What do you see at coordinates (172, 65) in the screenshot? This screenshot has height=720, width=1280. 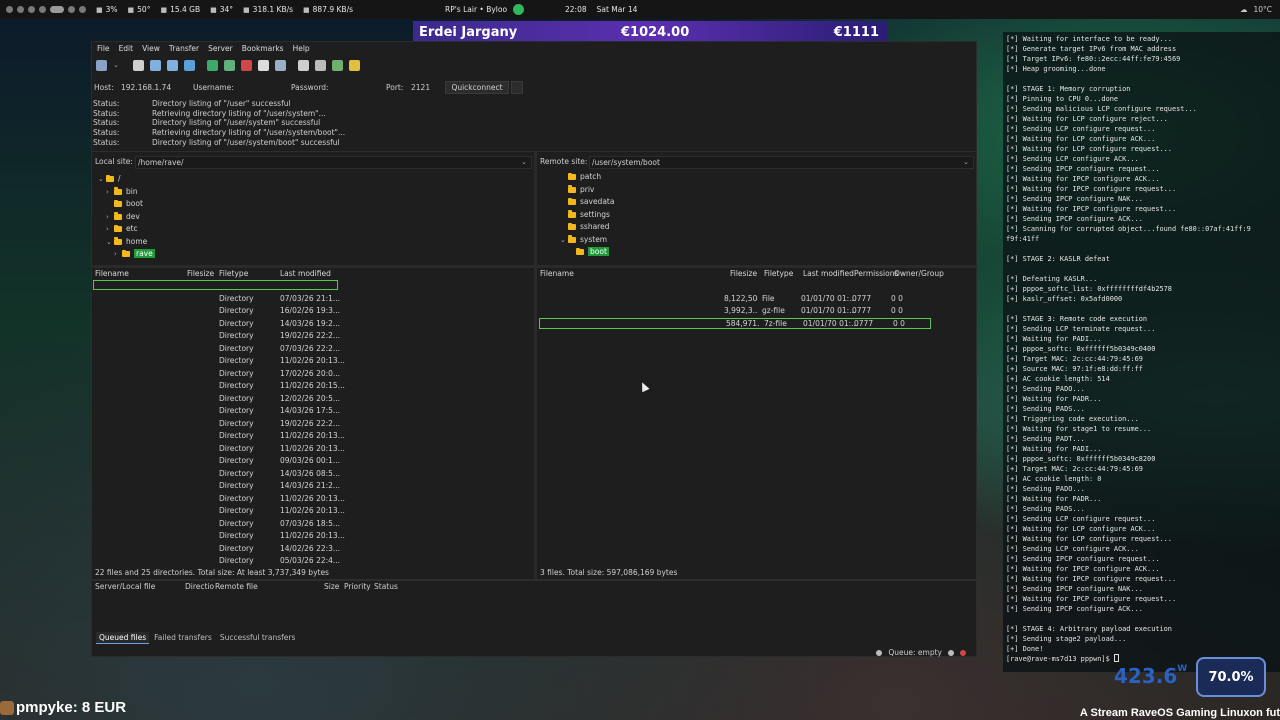 I see `remote-tree-icon` at bounding box center [172, 65].